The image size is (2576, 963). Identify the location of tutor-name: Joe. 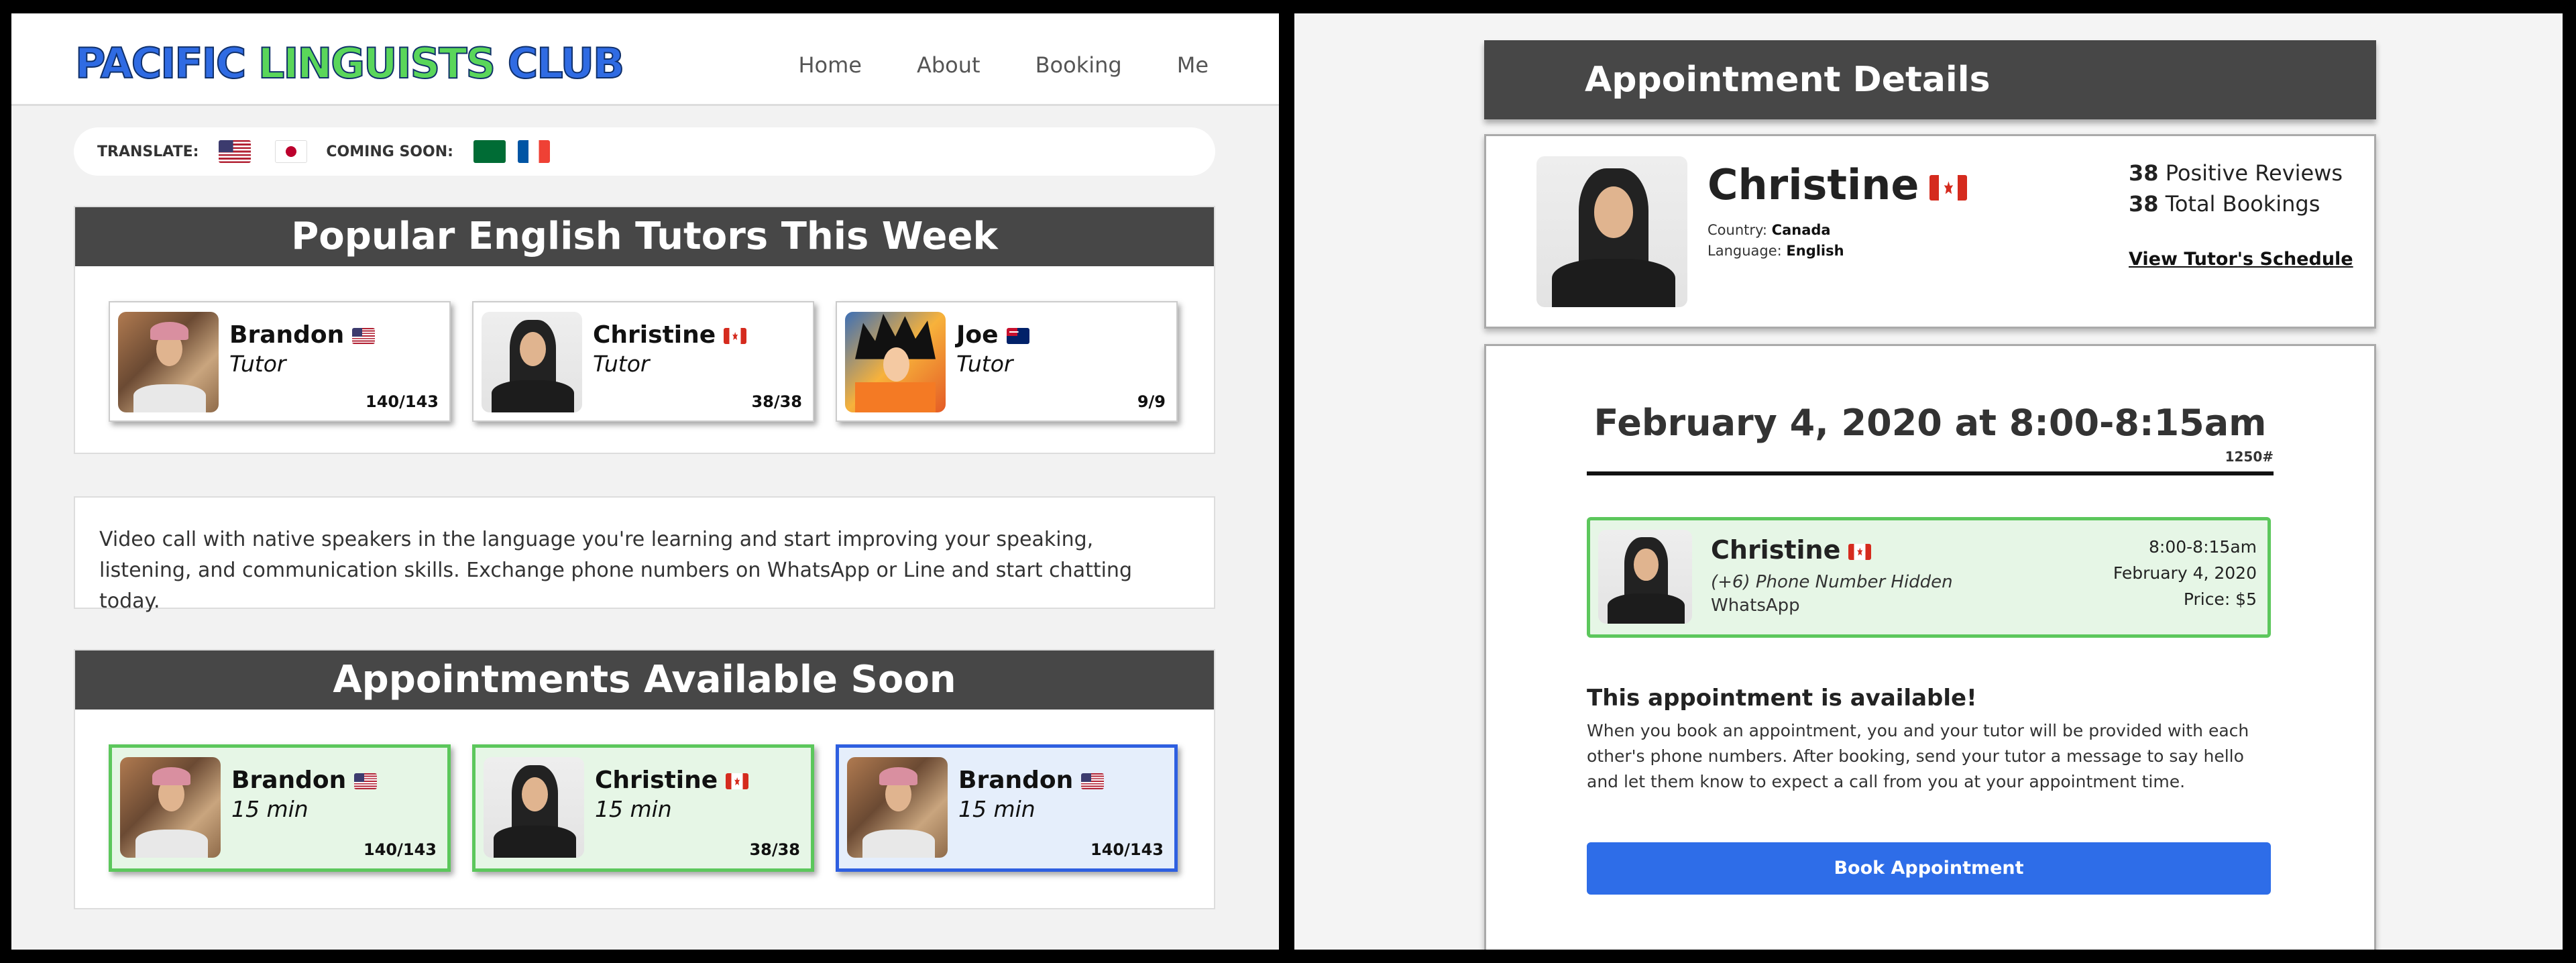
(977, 335).